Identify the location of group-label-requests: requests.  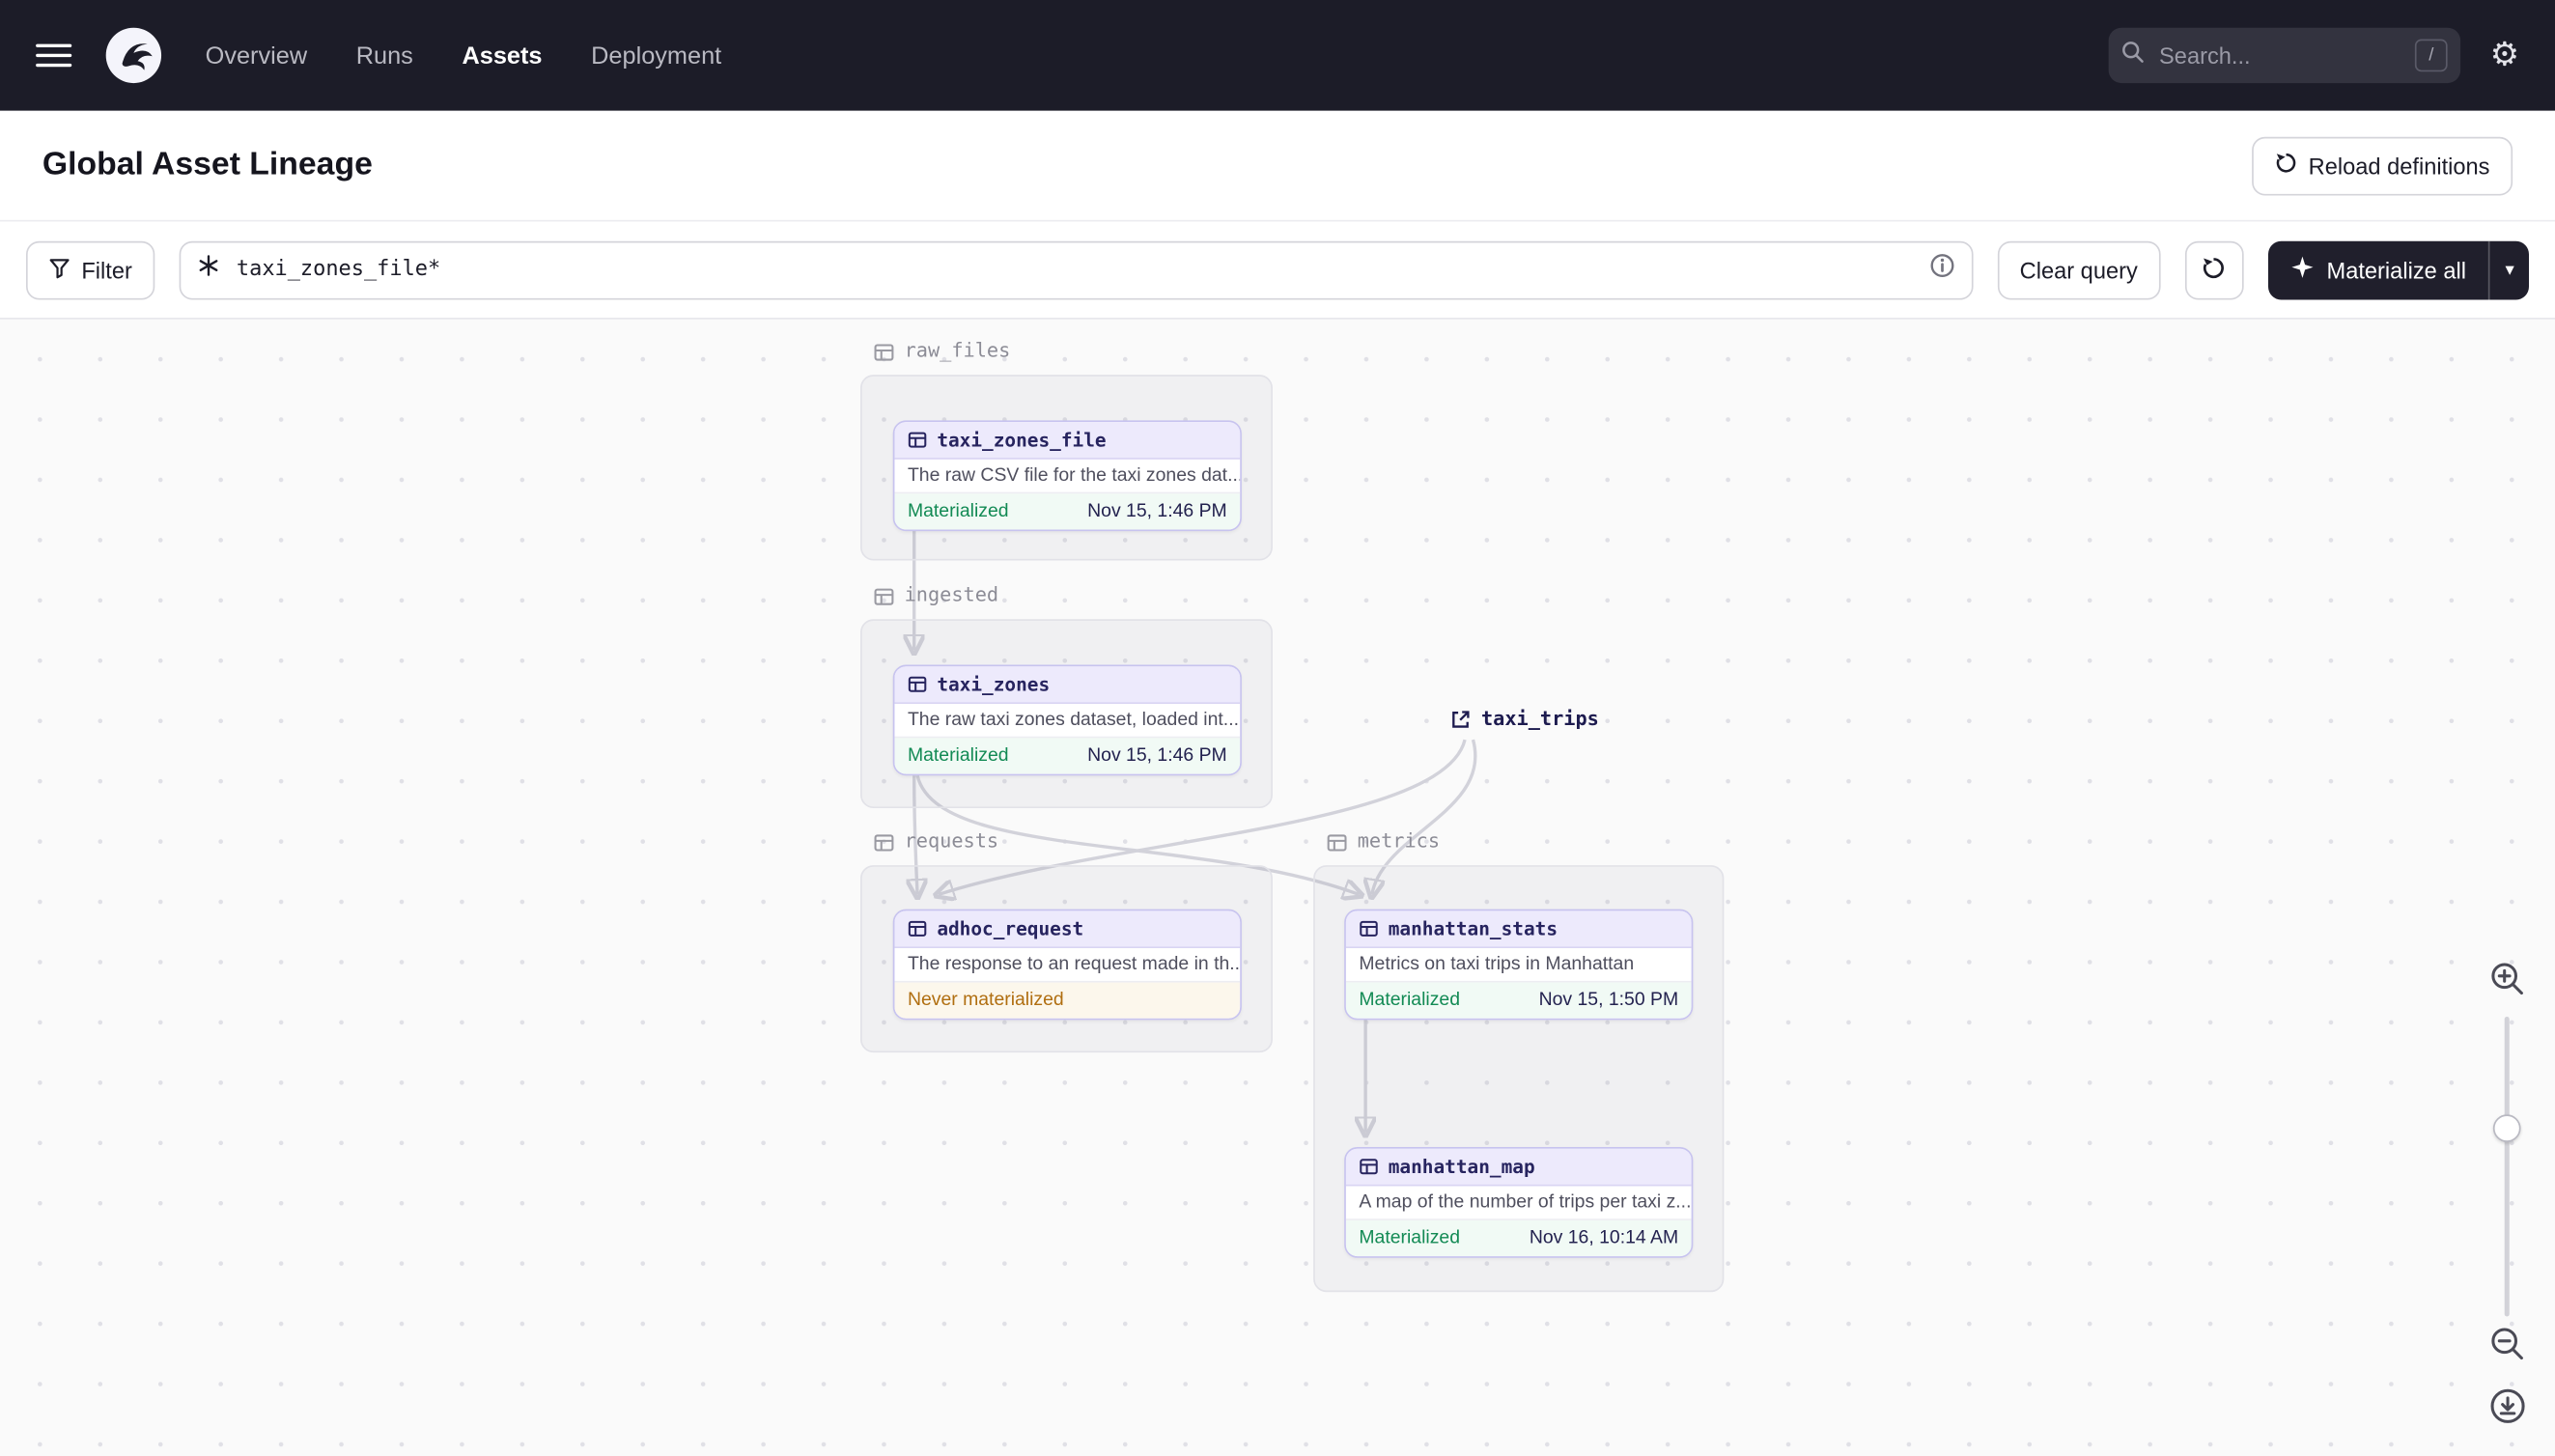
(936, 841).